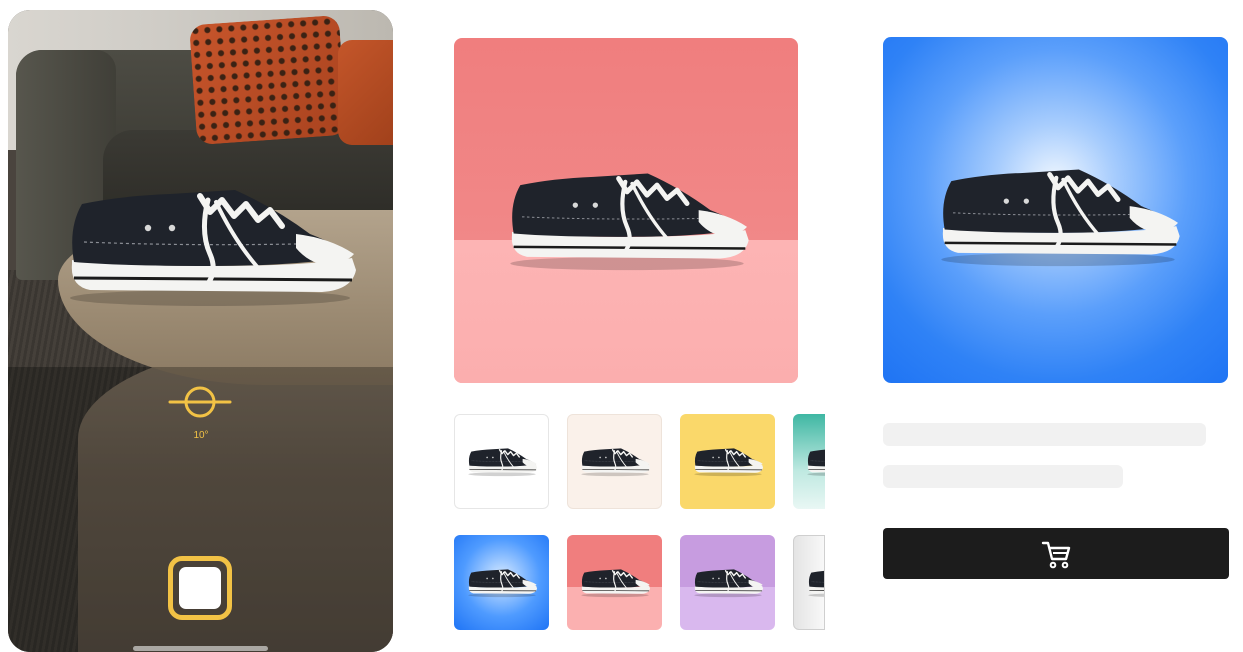 The height and width of the screenshot is (652, 1243). What do you see at coordinates (200, 648) in the screenshot?
I see `home-indicator` at bounding box center [200, 648].